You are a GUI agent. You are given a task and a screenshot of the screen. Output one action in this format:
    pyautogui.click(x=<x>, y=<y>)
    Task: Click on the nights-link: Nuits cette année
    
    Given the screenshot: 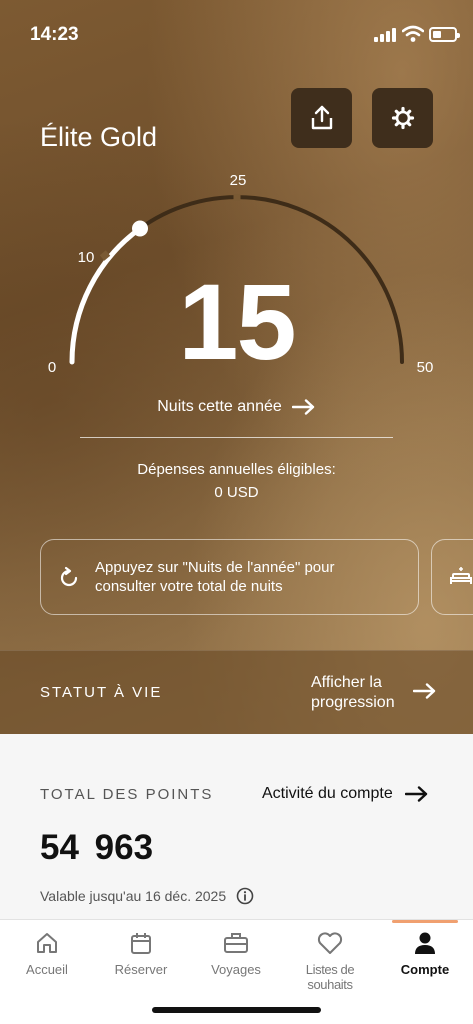 What is the action you would take?
    pyautogui.click(x=236, y=407)
    